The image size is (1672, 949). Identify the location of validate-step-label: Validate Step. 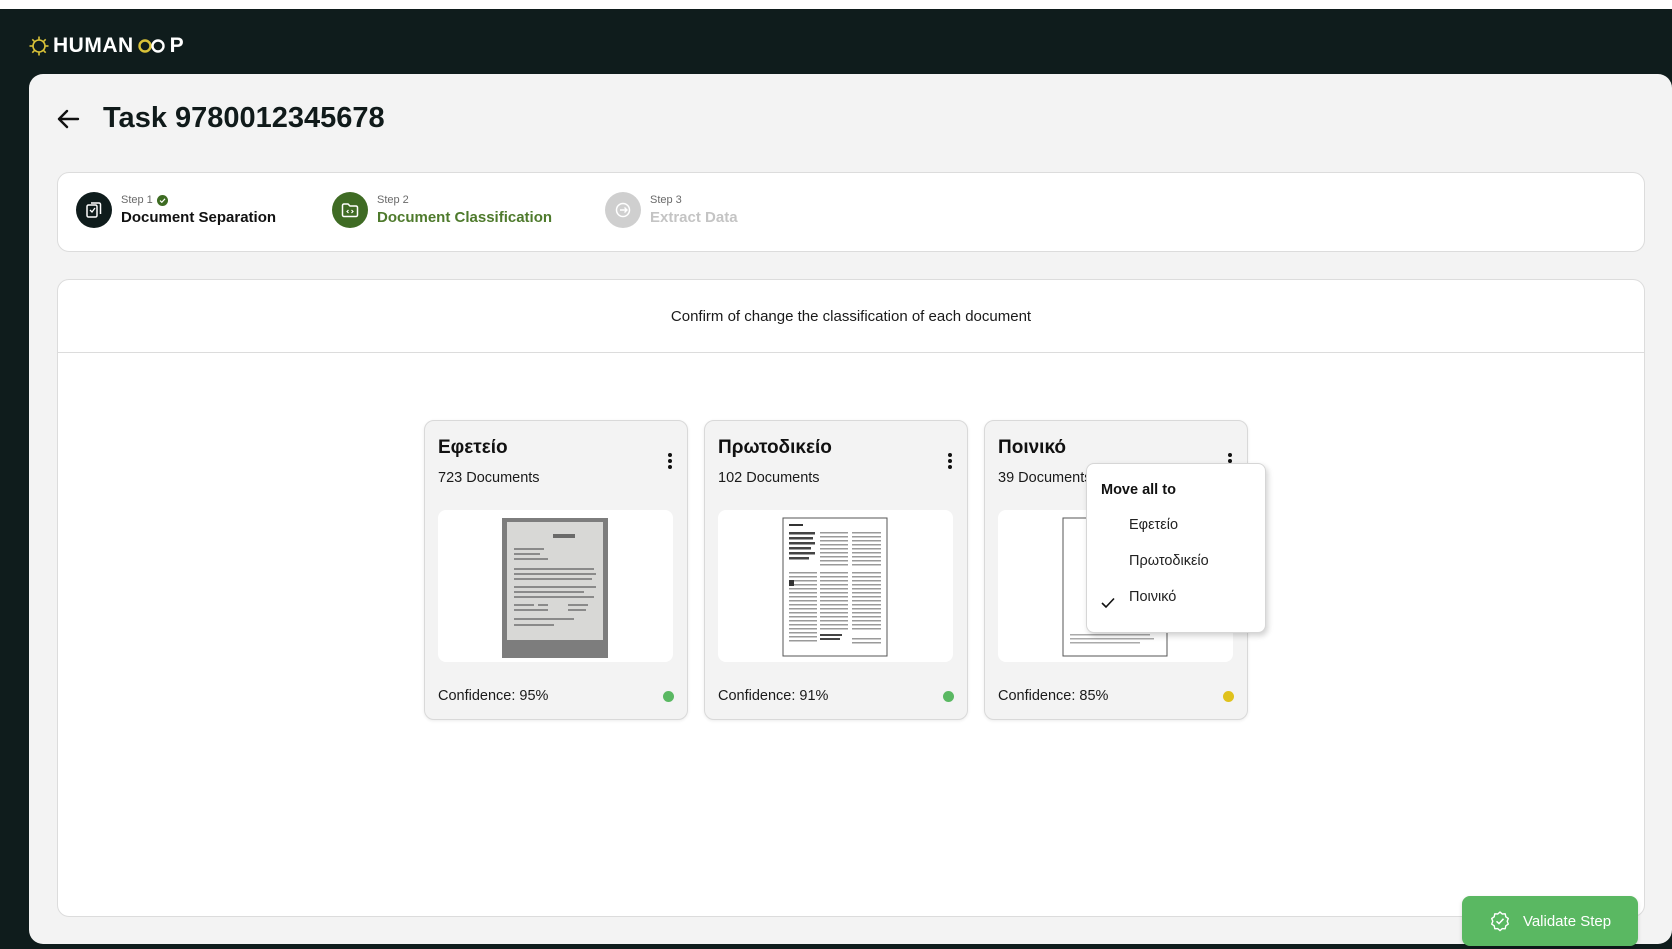
(1567, 921).